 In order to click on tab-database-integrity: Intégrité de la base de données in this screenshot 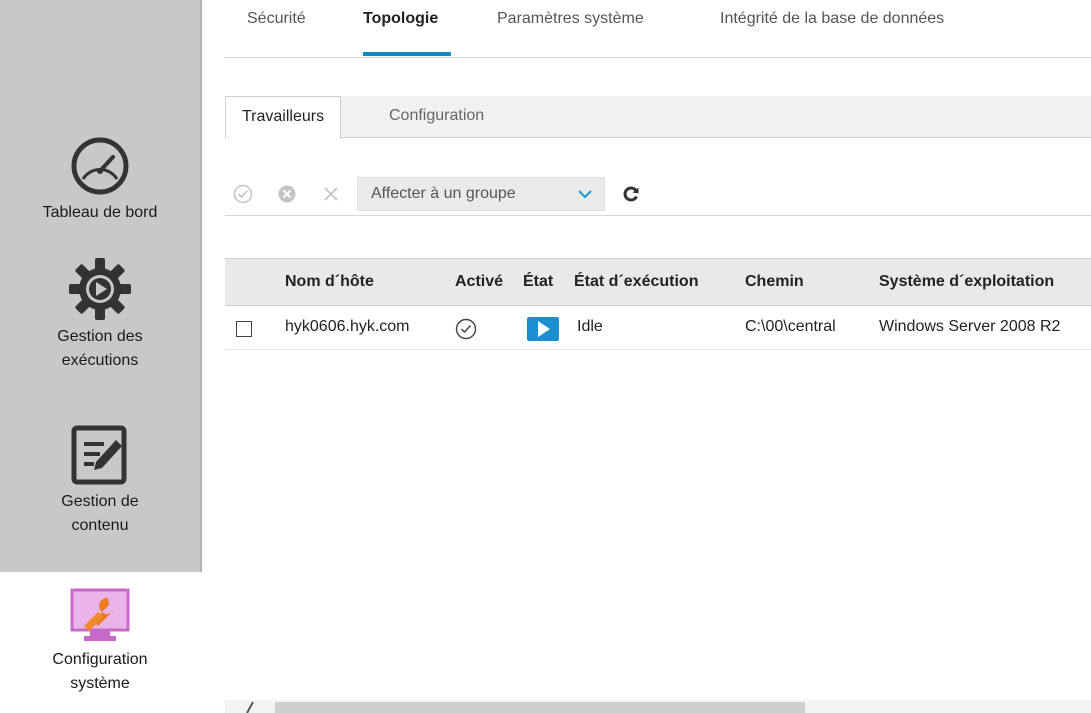, I will do `click(832, 19)`.